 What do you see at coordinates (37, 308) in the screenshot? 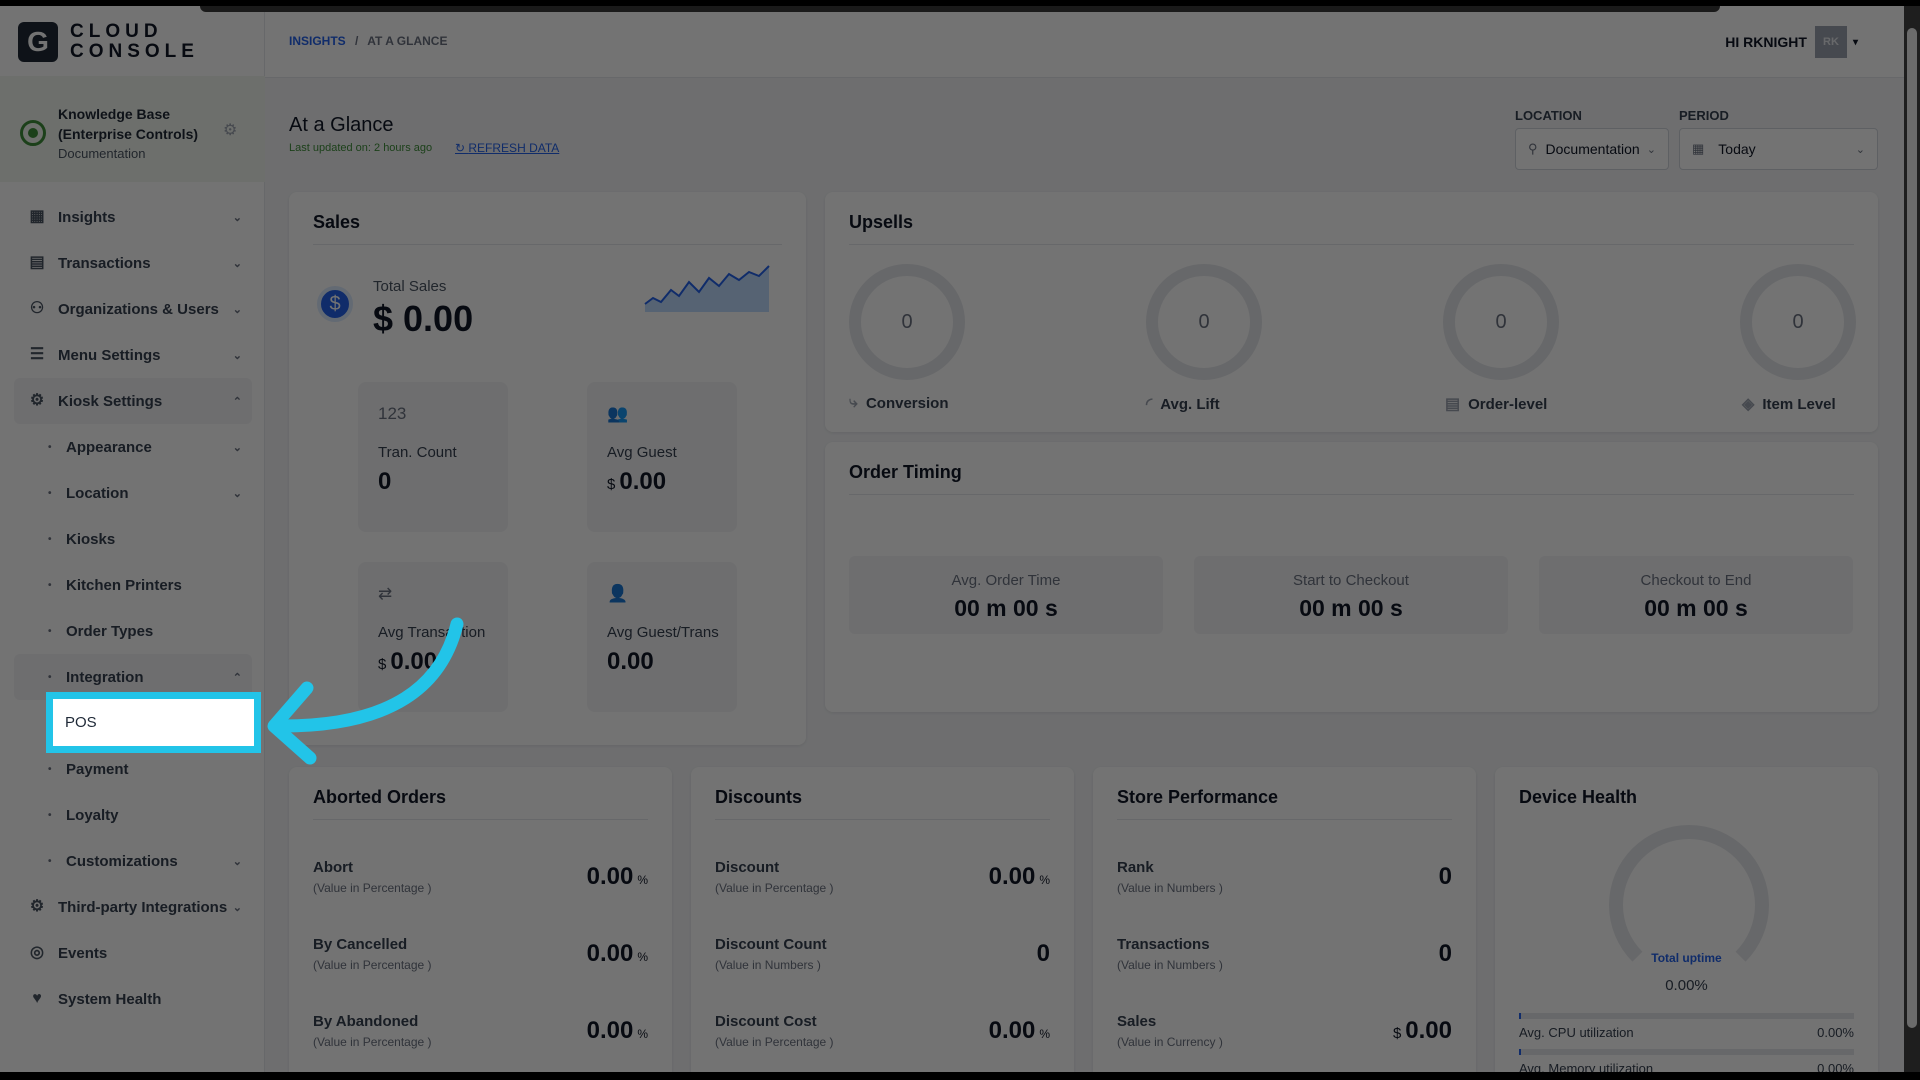
I see `org-icon: ⚇` at bounding box center [37, 308].